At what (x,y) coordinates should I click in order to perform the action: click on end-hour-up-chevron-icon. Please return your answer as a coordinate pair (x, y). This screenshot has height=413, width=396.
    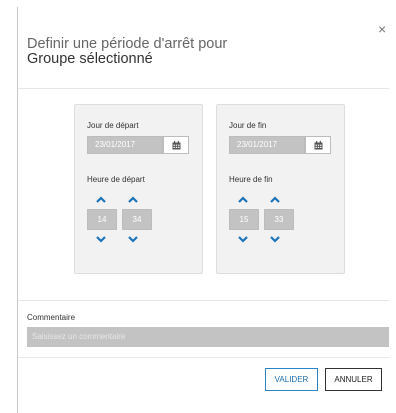
    Looking at the image, I should click on (243, 200).